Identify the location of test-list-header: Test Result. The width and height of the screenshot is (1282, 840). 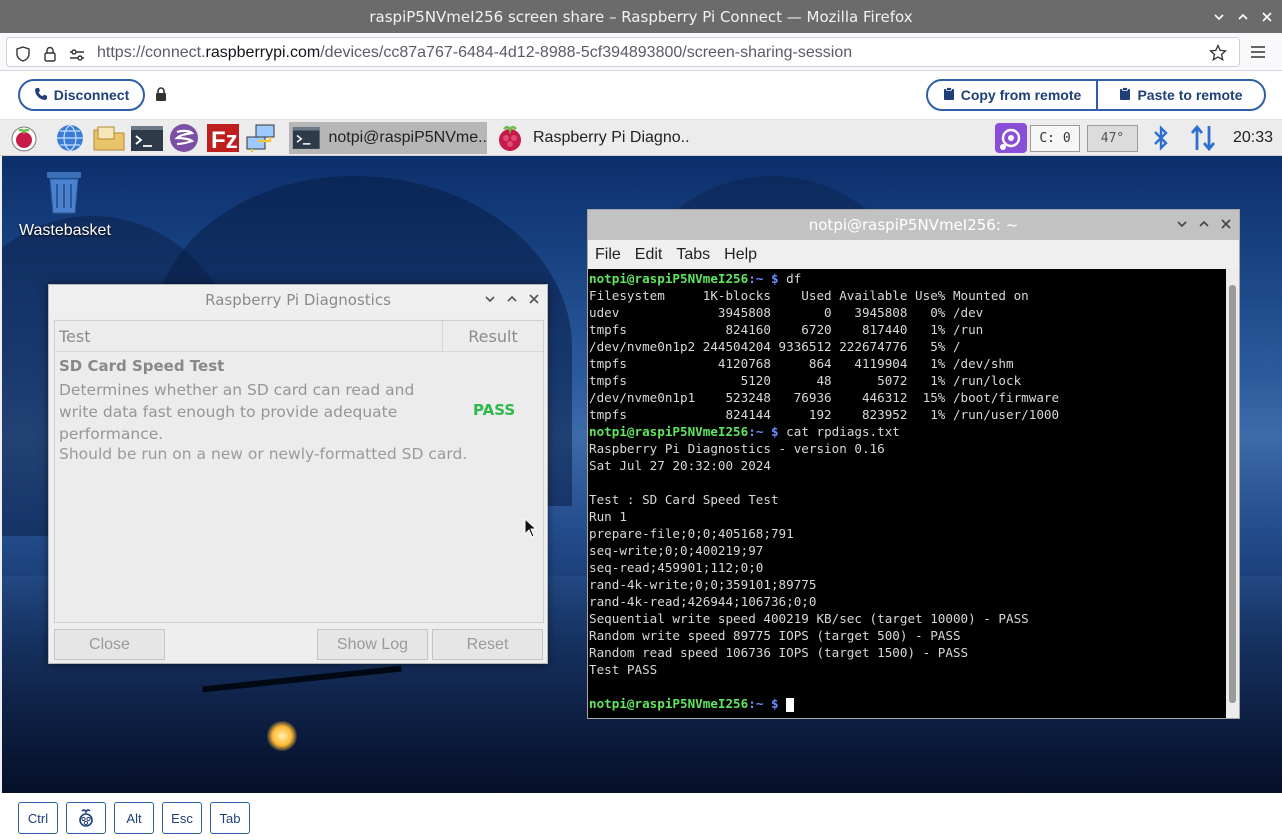
(299, 336).